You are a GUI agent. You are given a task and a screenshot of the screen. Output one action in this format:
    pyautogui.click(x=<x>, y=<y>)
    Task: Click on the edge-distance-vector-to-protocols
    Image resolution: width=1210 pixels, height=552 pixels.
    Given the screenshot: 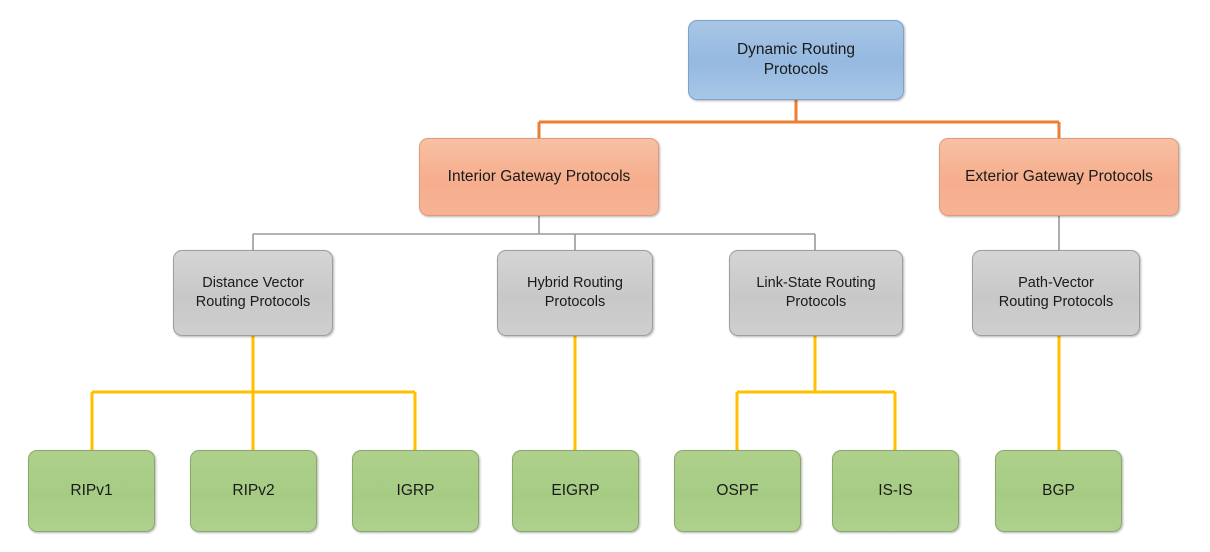 What is the action you would take?
    pyautogui.click(x=253, y=393)
    